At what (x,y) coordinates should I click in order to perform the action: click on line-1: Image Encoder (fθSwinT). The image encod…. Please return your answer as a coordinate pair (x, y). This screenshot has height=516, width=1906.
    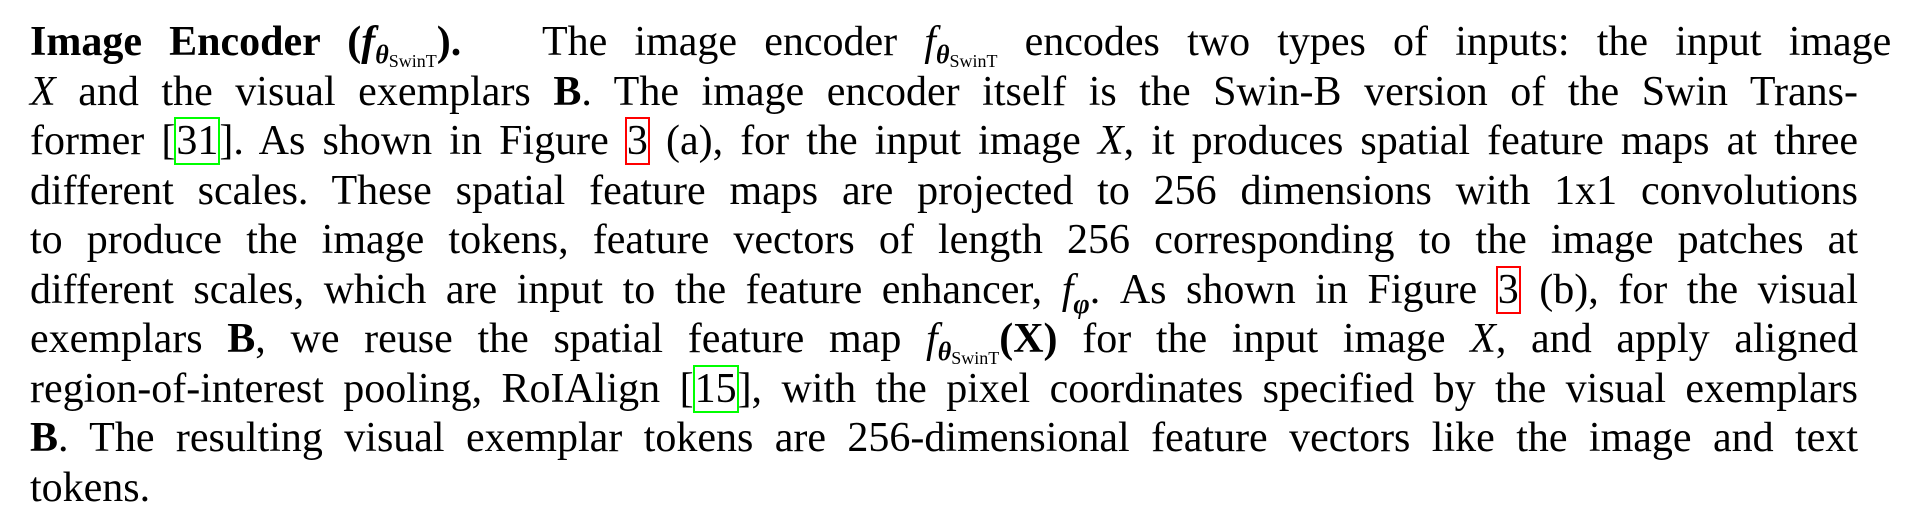
    Looking at the image, I should click on (961, 45).